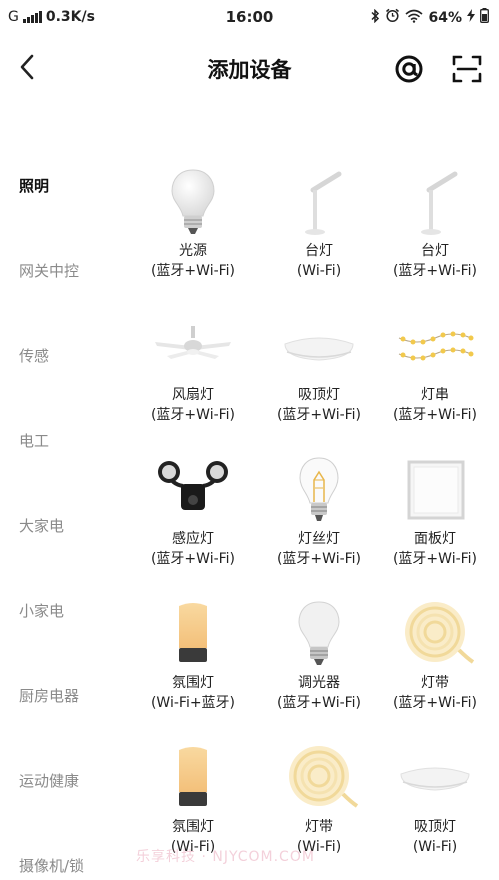  I want to click on bulb-icon, so click(193, 203).